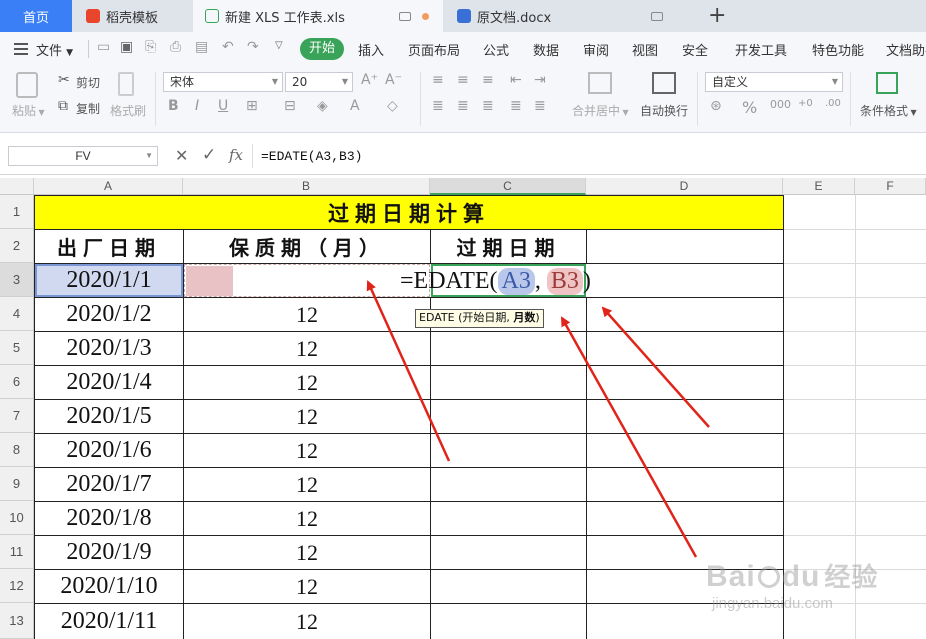  Describe the element at coordinates (126, 47) in the screenshot. I see `save-icon: ▣` at that location.